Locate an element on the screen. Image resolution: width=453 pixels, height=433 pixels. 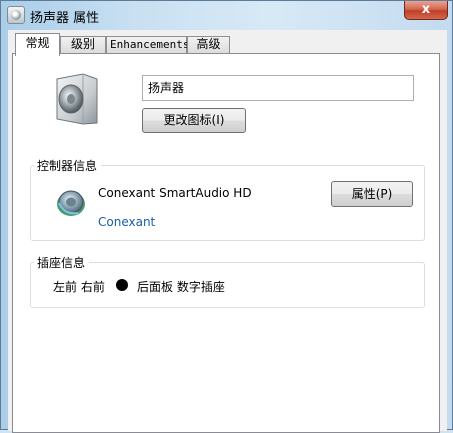
title-bar: 扬声器 属性 x is located at coordinates (227, 15).